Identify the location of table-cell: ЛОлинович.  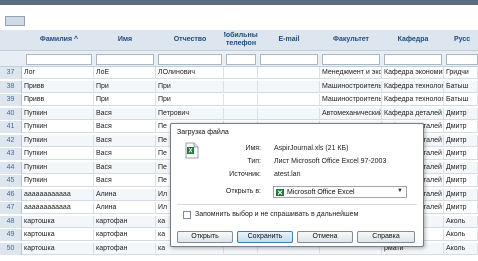
(190, 73).